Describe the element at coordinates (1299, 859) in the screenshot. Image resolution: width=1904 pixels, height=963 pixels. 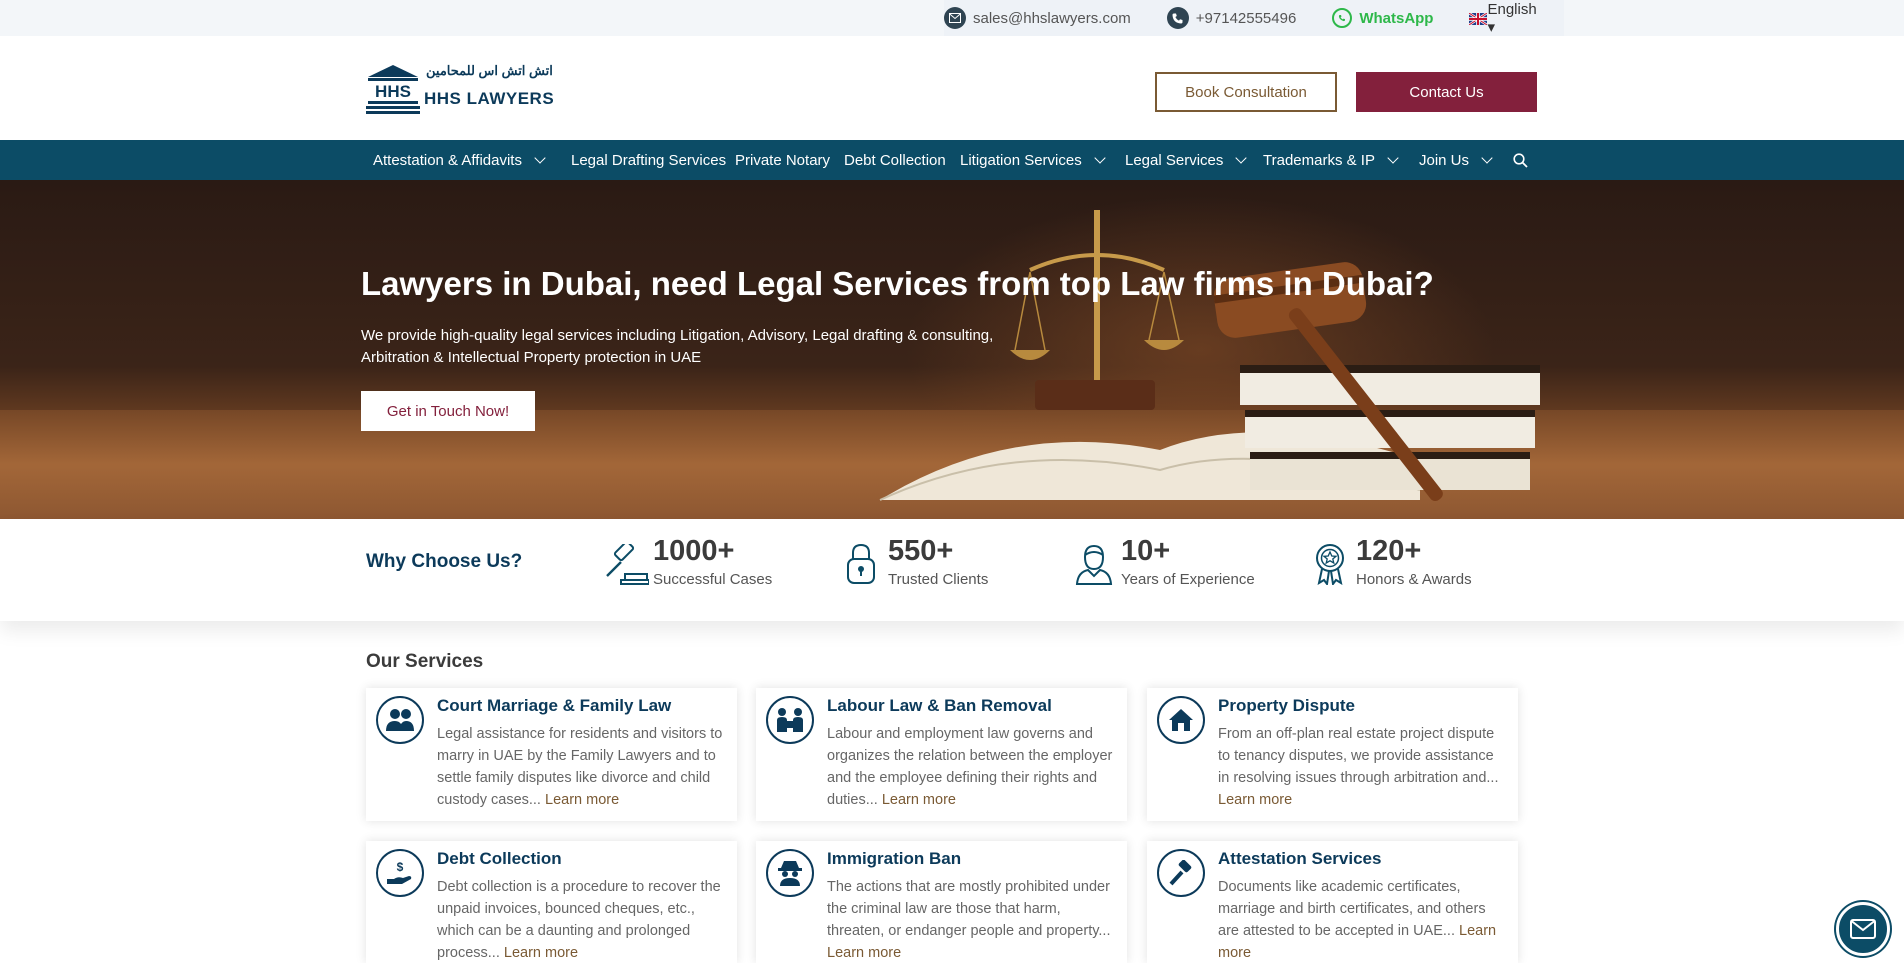
I see `service-card-title: Attestation Services` at that location.